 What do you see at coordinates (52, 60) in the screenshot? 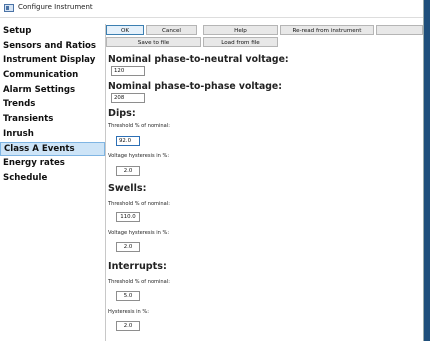
I see `sidebar-item-instrument-display: Instrument Display` at bounding box center [52, 60].